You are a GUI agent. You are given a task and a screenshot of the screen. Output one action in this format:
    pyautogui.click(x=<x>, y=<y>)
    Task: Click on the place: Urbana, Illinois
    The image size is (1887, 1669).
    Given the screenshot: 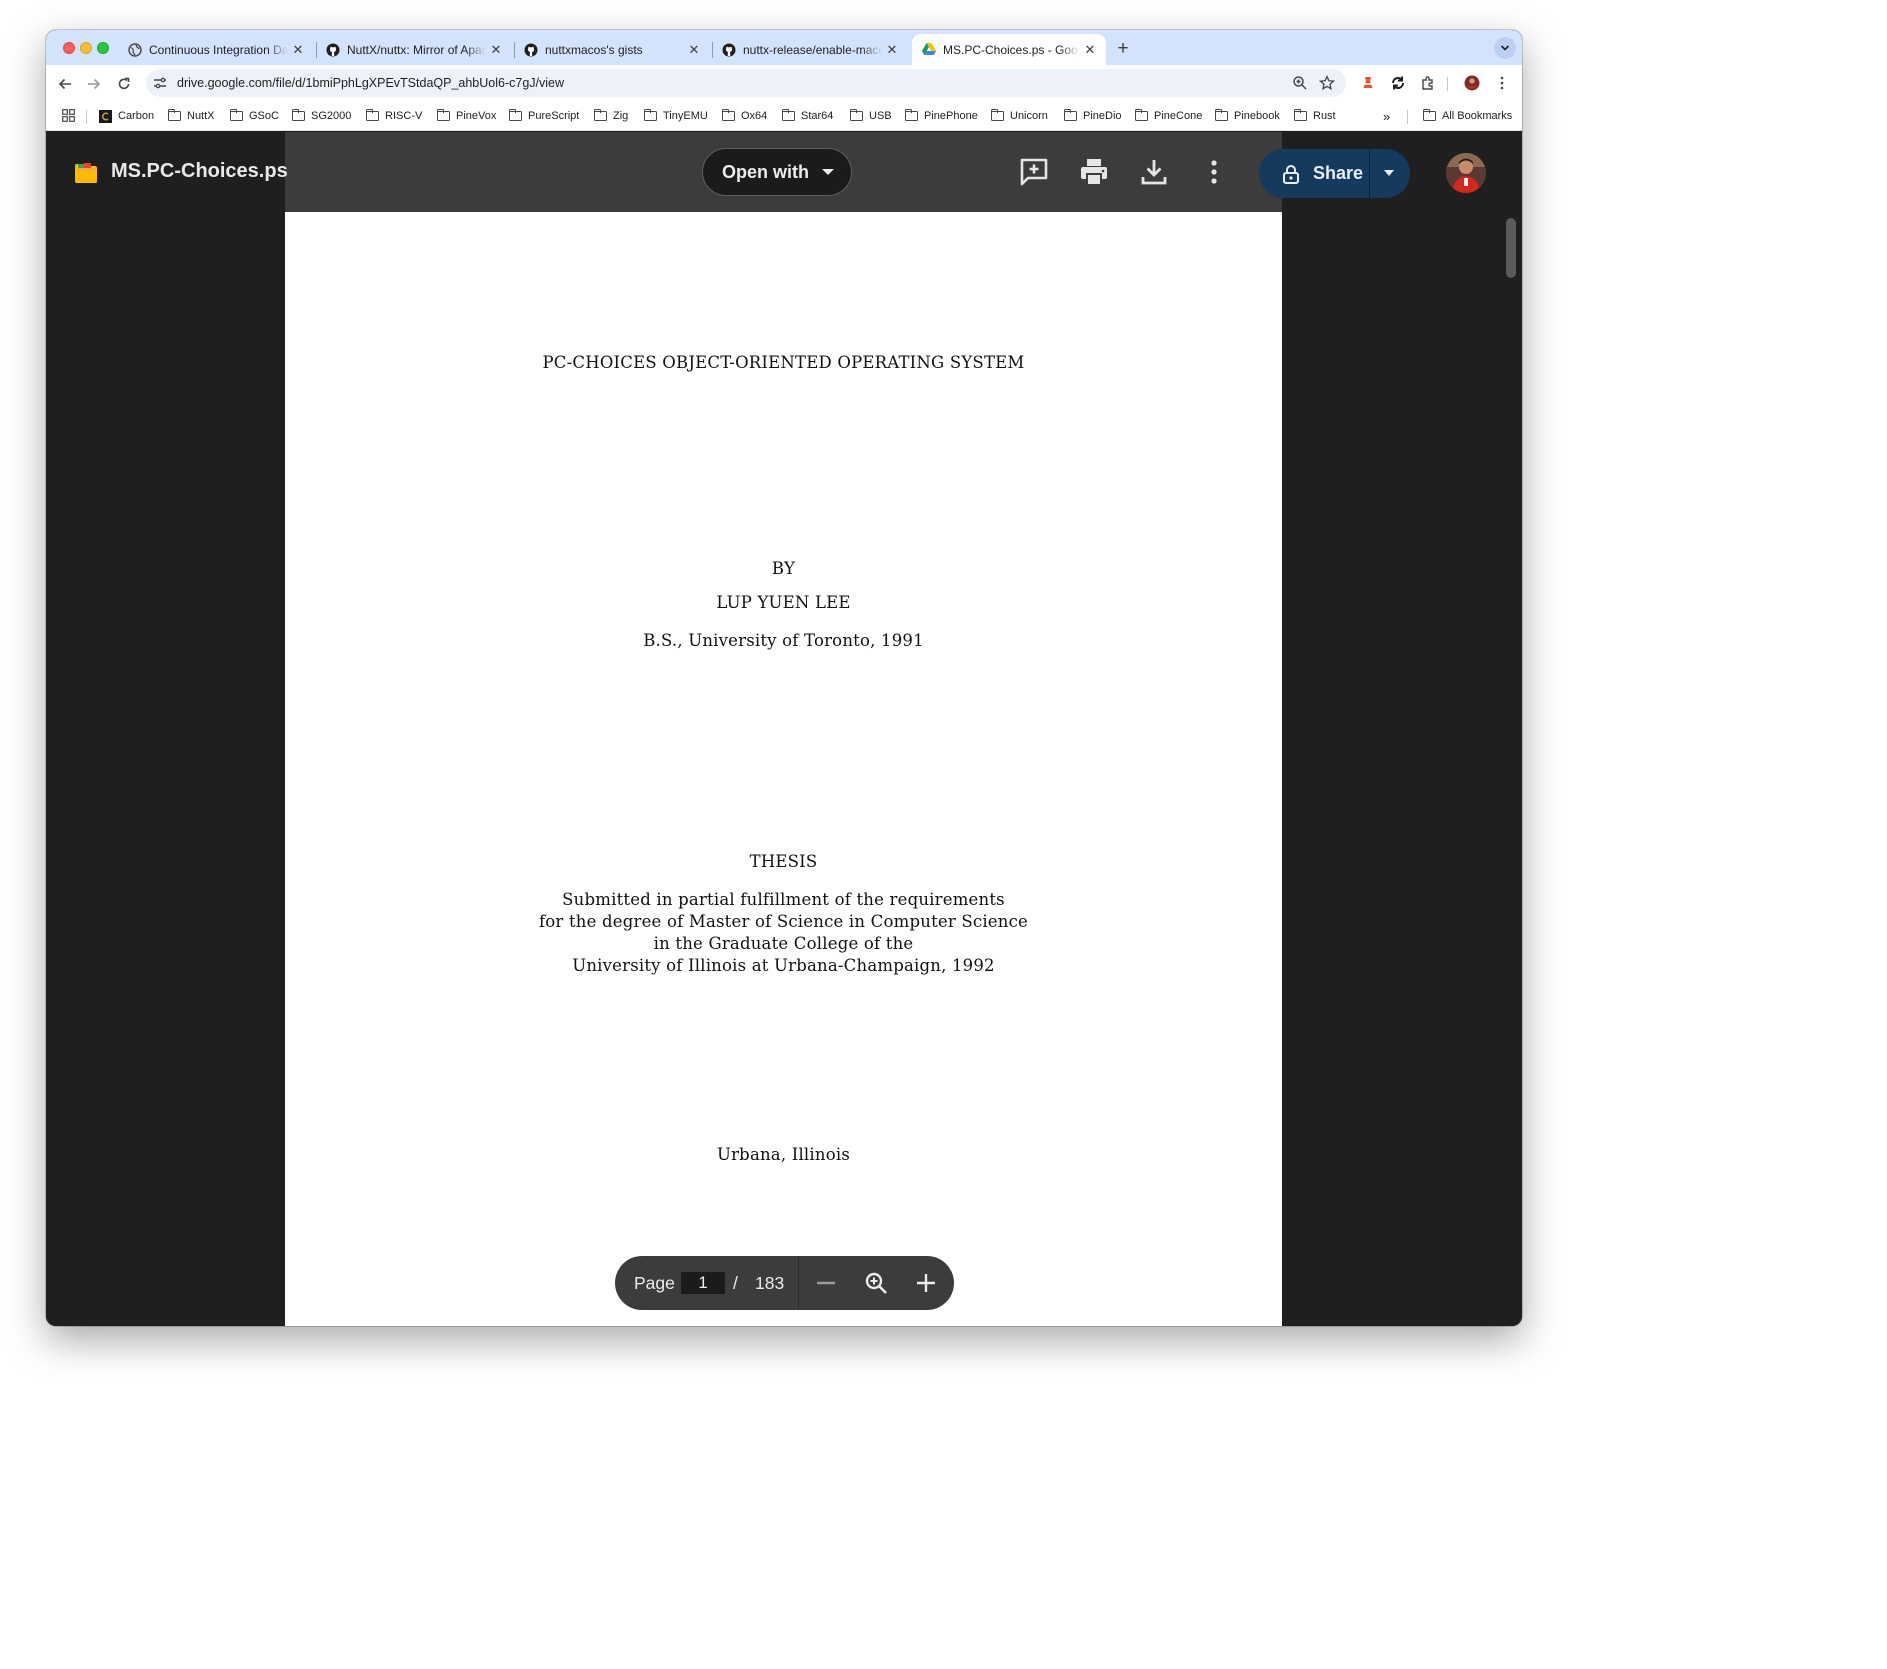 What is the action you would take?
    pyautogui.click(x=783, y=1154)
    